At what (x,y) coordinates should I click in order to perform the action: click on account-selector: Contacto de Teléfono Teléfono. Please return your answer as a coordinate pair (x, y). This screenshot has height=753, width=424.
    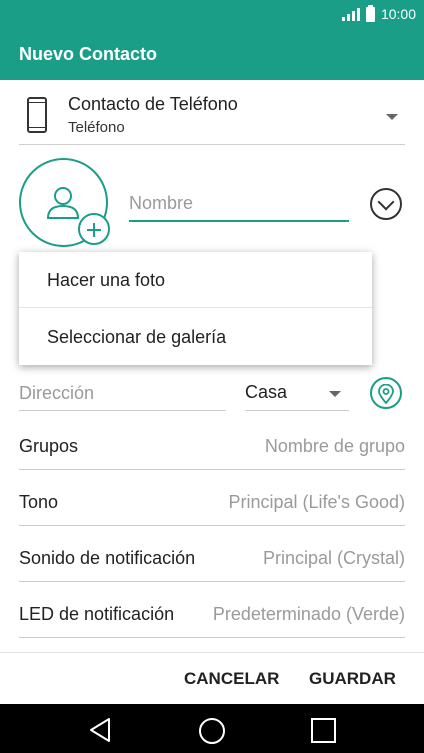
    Looking at the image, I should click on (212, 116).